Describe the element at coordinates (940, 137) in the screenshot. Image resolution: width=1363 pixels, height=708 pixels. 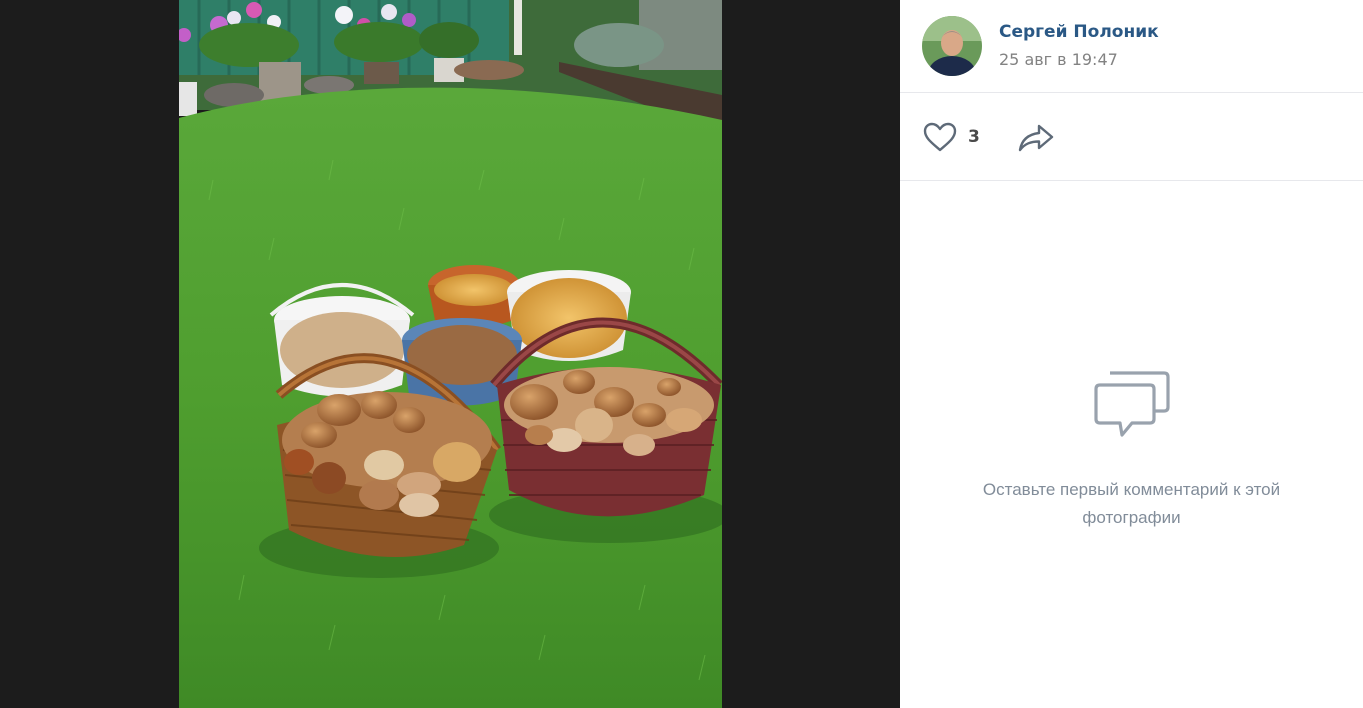
I see `heart-outline-icon` at that location.